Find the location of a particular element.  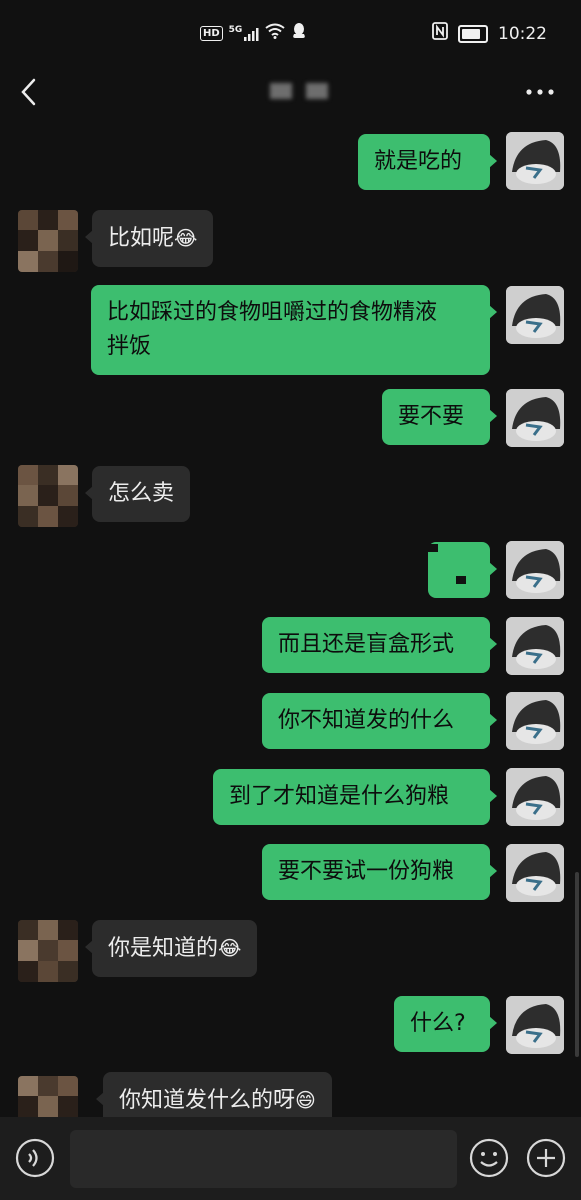

message-text: 就是吃的 is located at coordinates (418, 161).